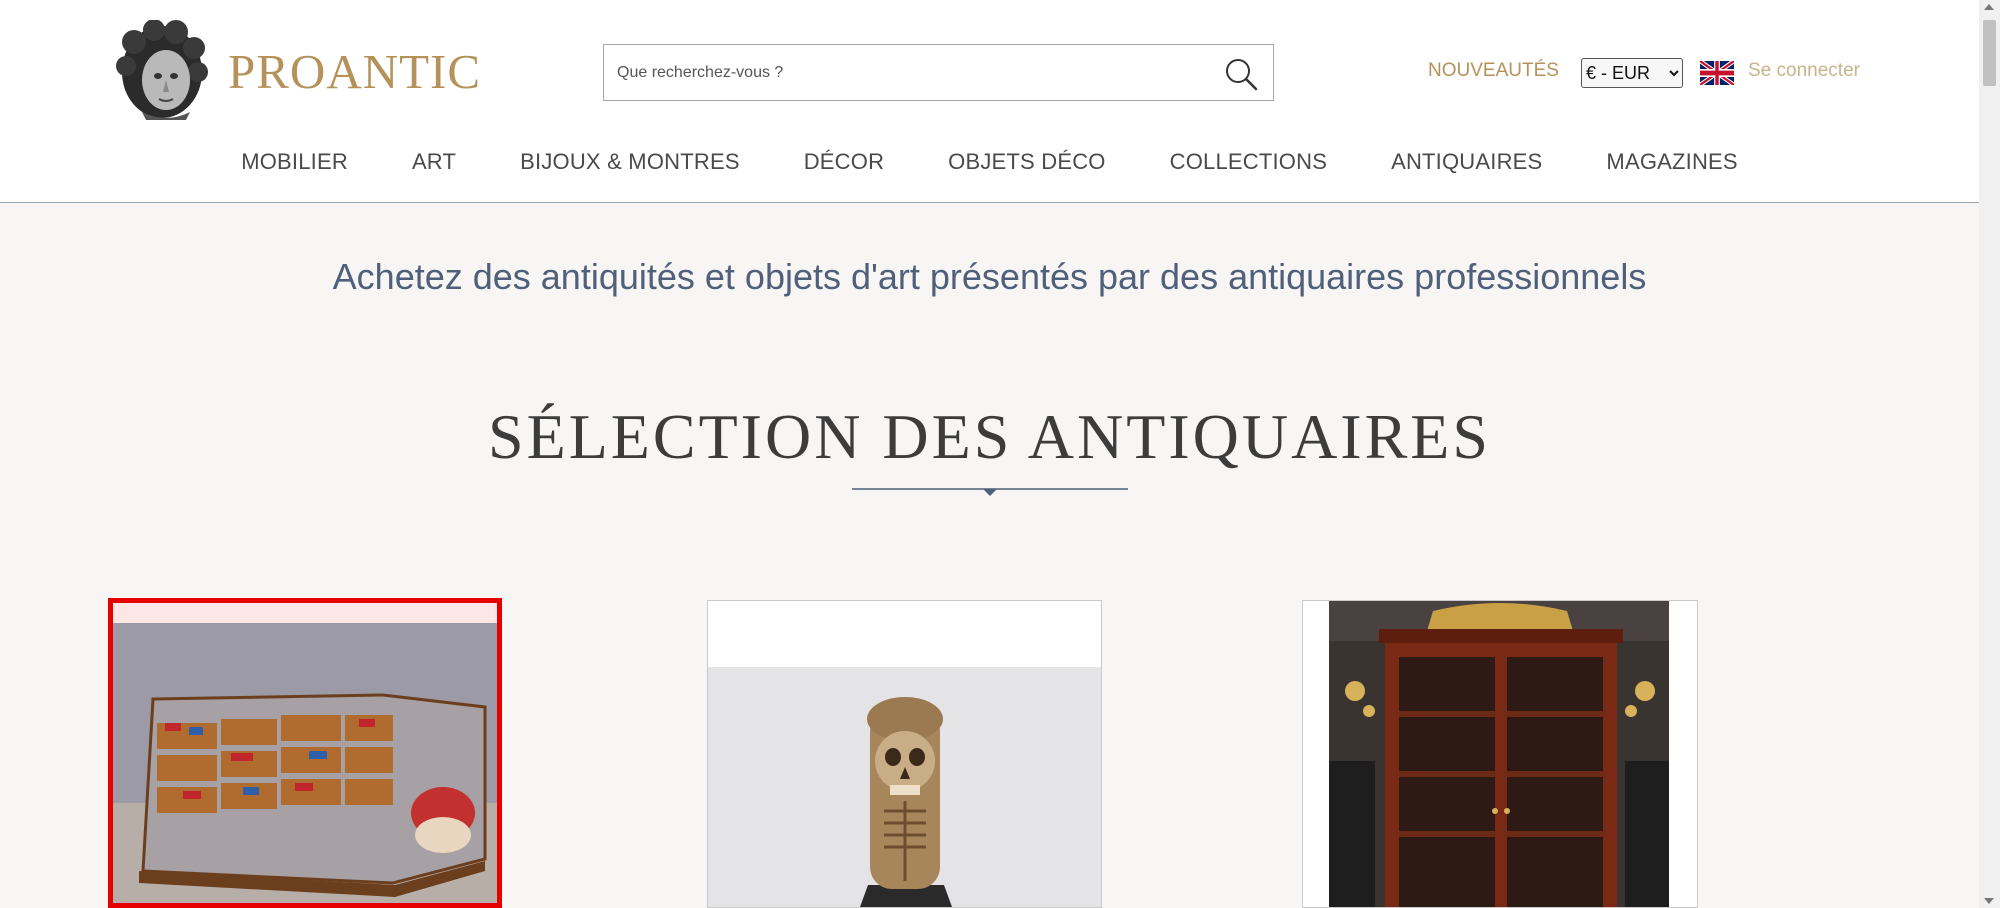 This screenshot has height=908, width=2000. Describe the element at coordinates (989, 436) in the screenshot. I see `section-title: SÉLECTION DES ANTIQUAIRES` at that location.